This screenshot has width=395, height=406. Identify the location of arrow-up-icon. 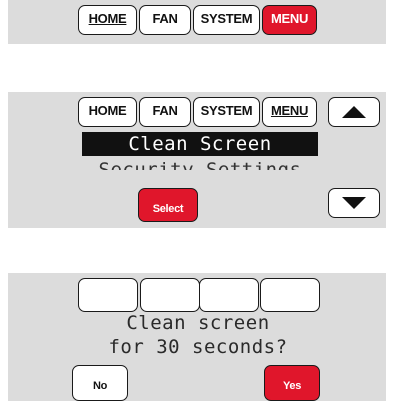
(354, 112).